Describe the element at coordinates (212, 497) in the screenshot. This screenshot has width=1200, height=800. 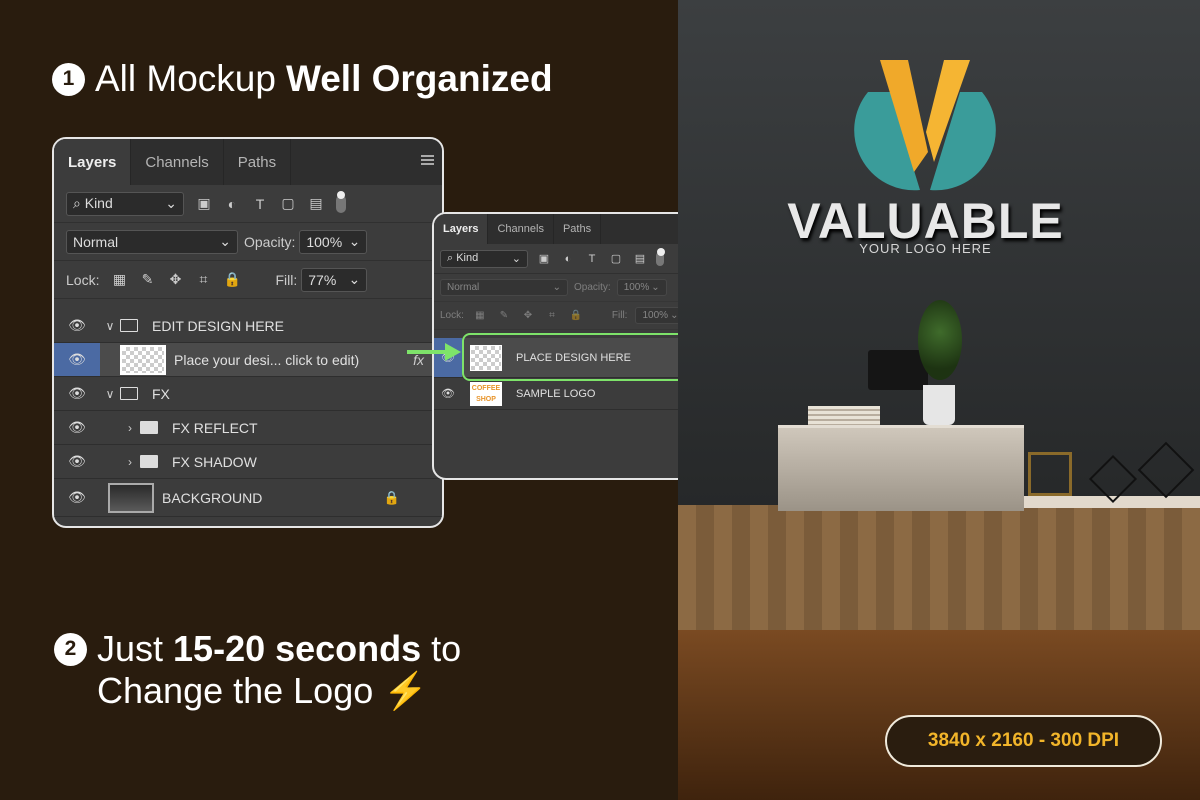
I see `layer-name: BACKGROUND` at that location.